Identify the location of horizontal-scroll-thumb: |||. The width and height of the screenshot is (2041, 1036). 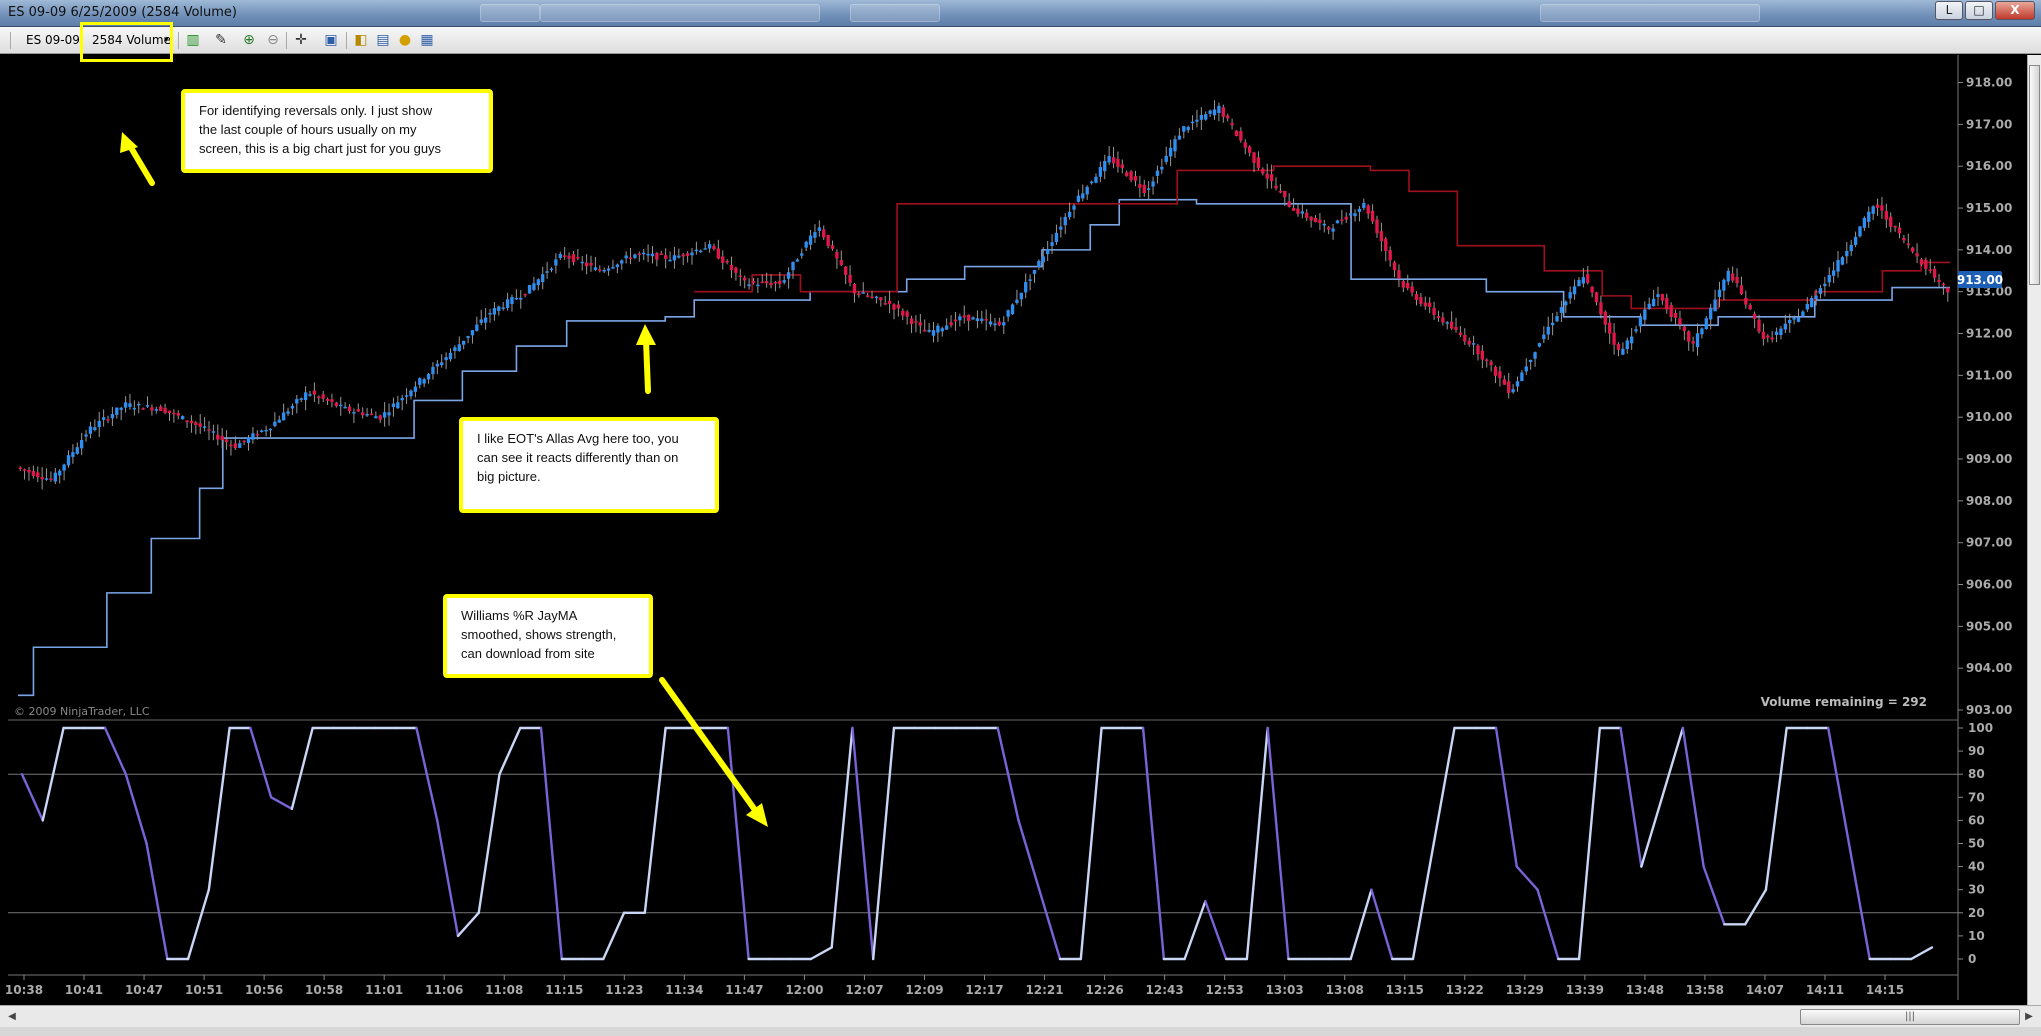
(1910, 1017).